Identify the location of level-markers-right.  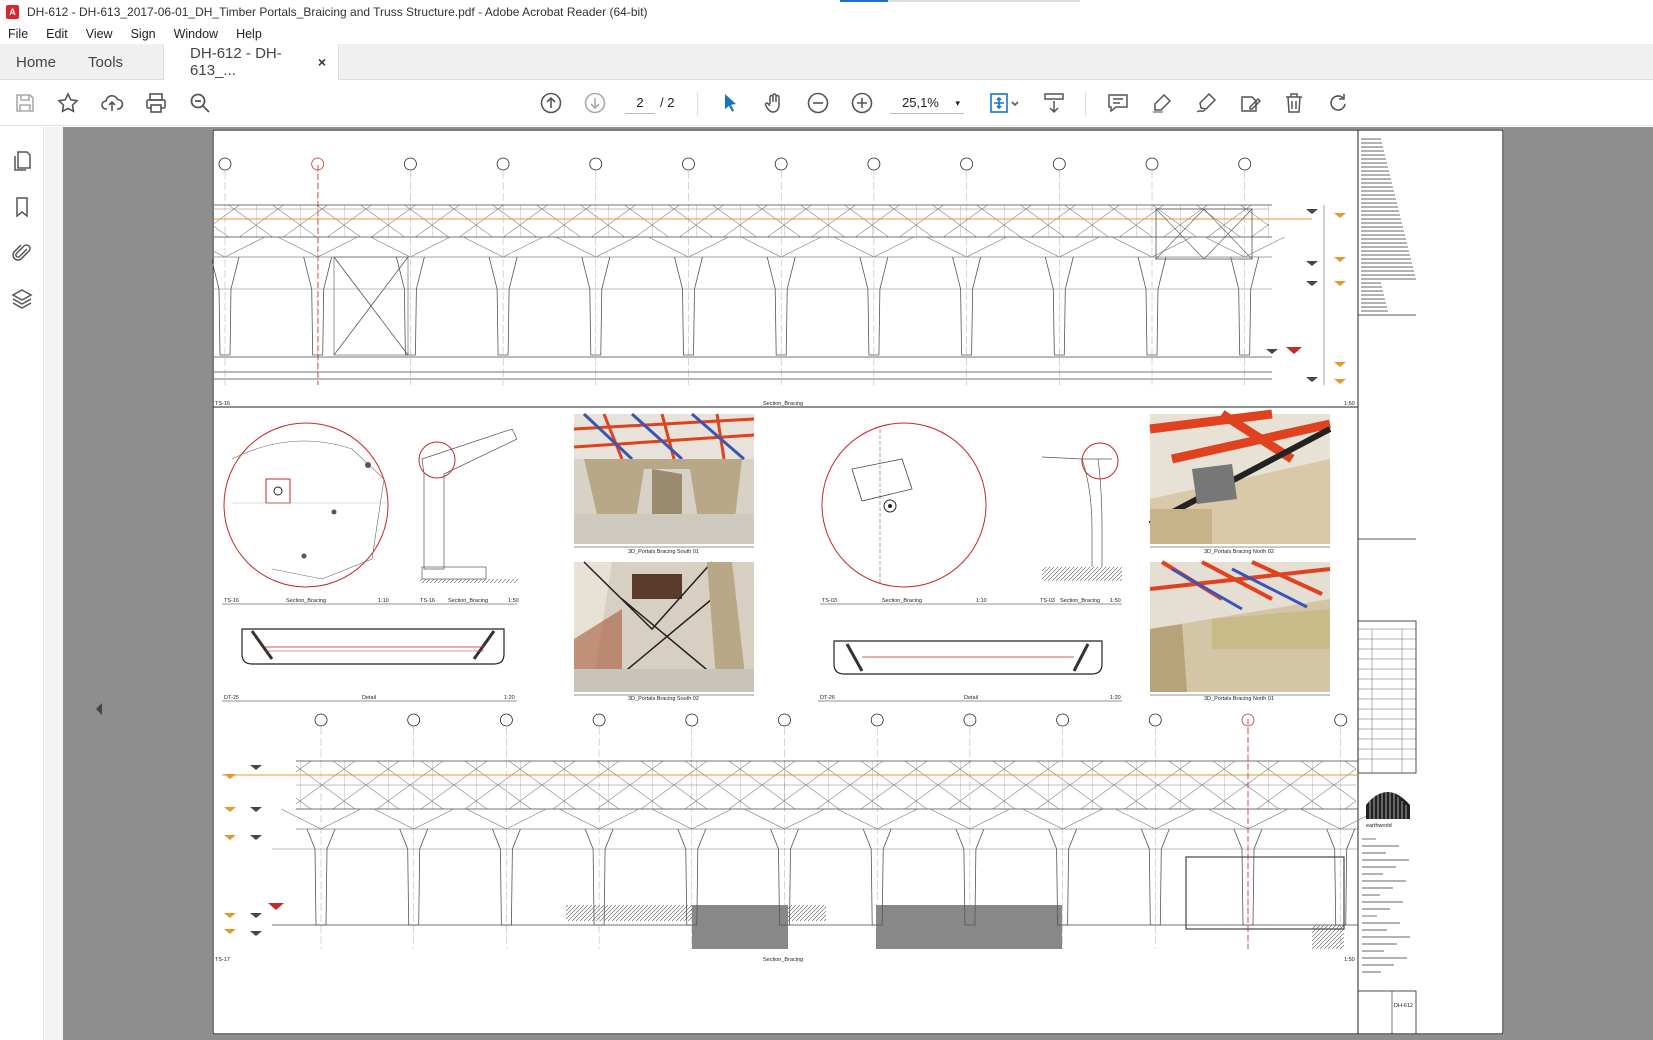
(1306, 295).